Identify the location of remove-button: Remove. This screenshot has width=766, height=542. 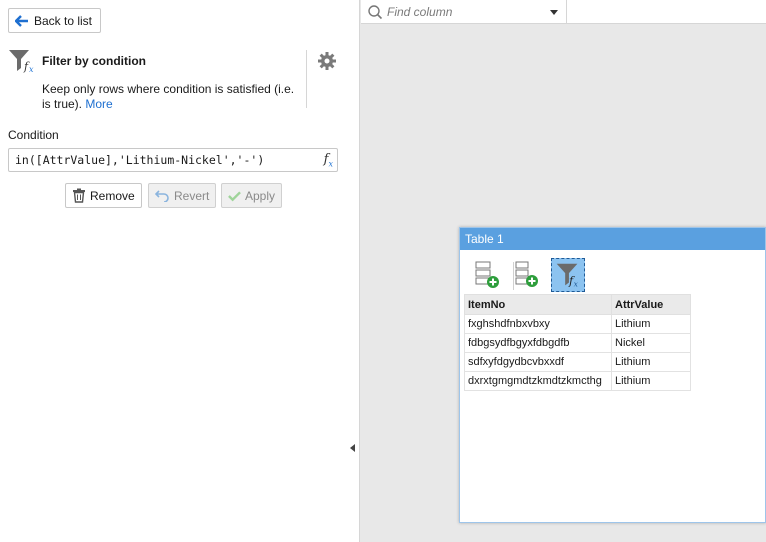
(103, 195).